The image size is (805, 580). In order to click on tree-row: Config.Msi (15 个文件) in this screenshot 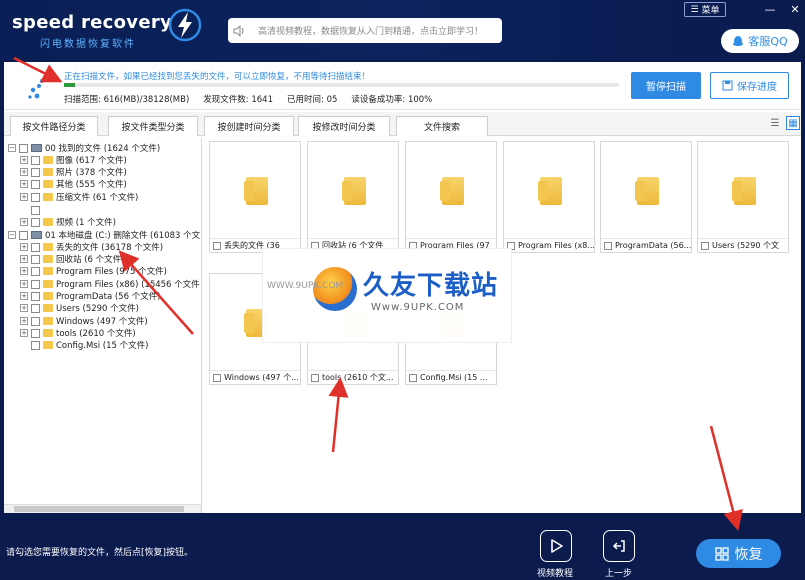, I will do `click(84, 345)`.